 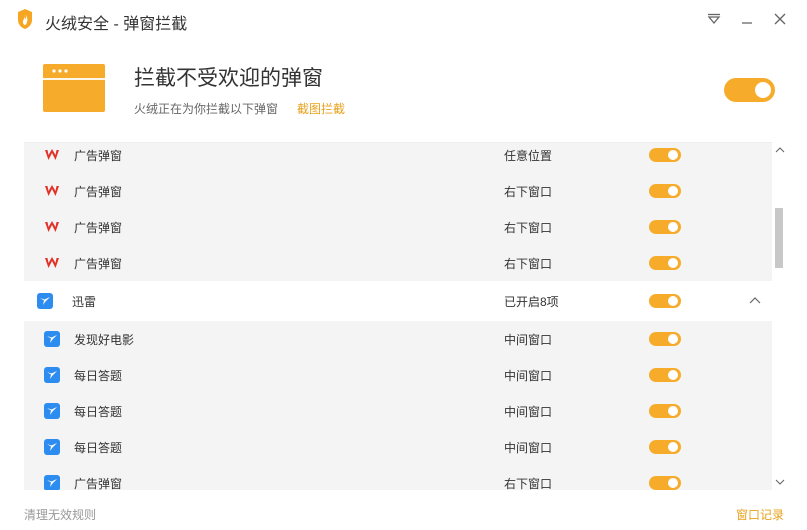 What do you see at coordinates (206, 109) in the screenshot?
I see `page-subtitle: 火绒正在为你拦截以下弹窗` at bounding box center [206, 109].